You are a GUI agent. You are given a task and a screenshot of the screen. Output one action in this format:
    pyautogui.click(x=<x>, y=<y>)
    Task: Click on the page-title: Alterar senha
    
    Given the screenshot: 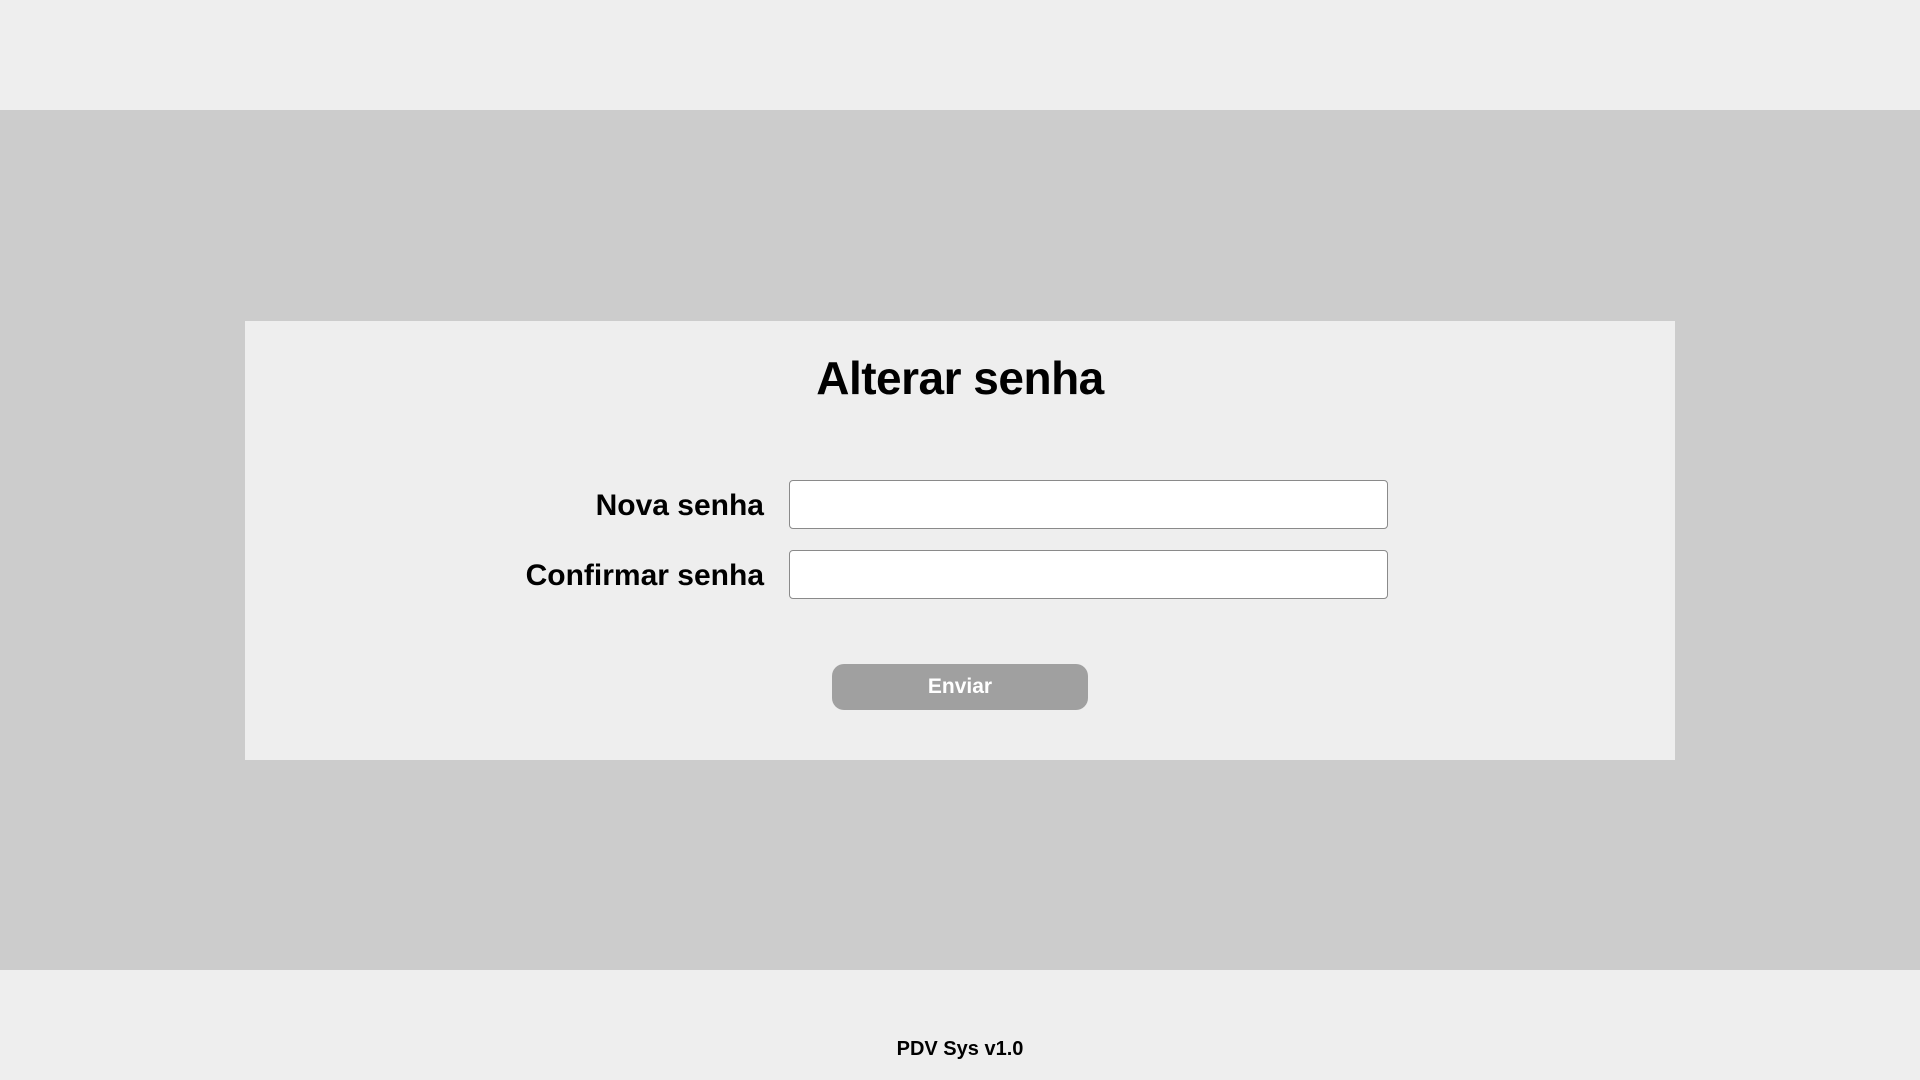 What is the action you would take?
    pyautogui.click(x=960, y=378)
    